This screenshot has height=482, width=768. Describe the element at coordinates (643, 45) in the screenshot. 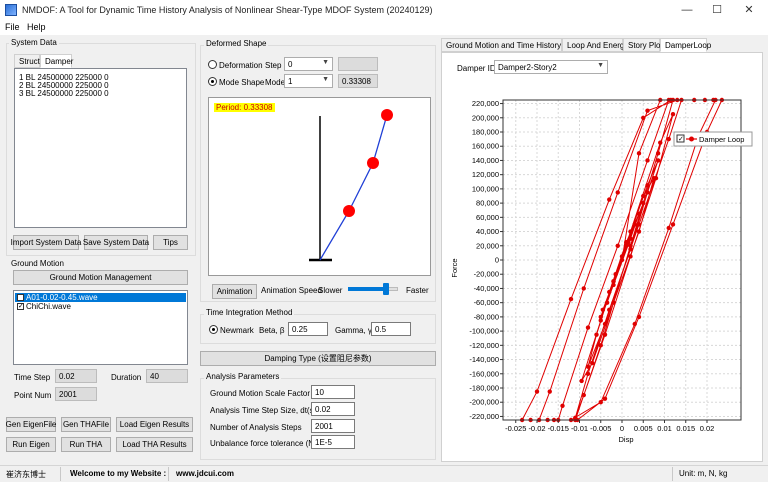

I see `tab-story-plot: Story Plot` at that location.